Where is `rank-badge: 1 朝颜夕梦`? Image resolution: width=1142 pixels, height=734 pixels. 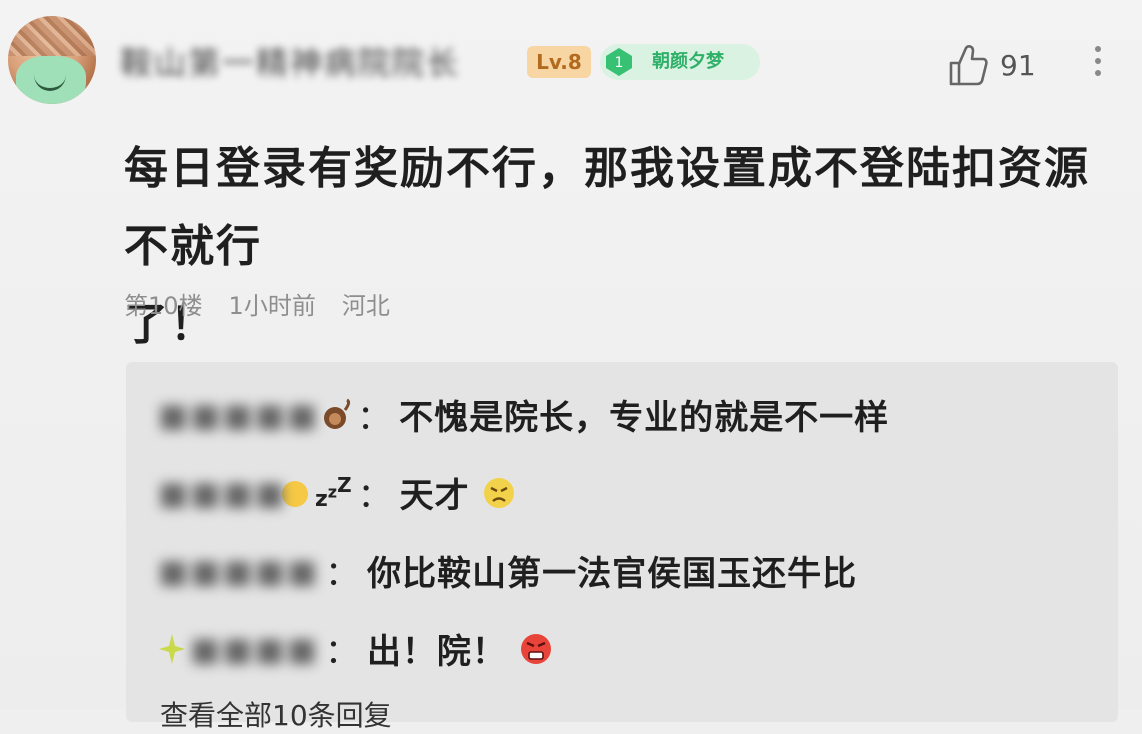
rank-badge: 1 朝颜夕梦 is located at coordinates (680, 62).